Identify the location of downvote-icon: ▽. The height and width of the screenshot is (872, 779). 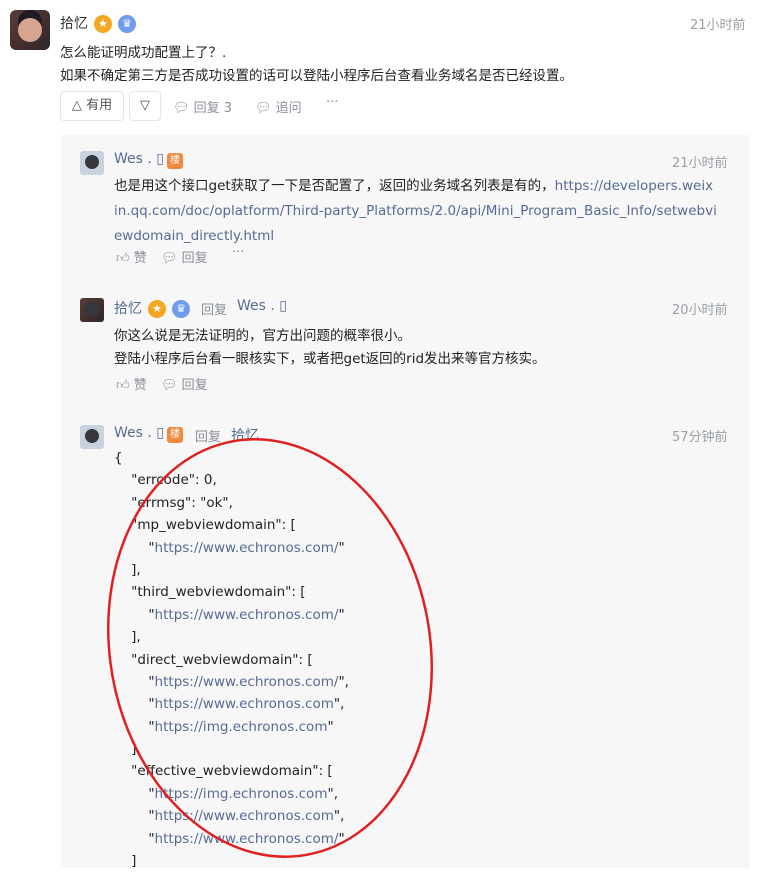
(145, 105).